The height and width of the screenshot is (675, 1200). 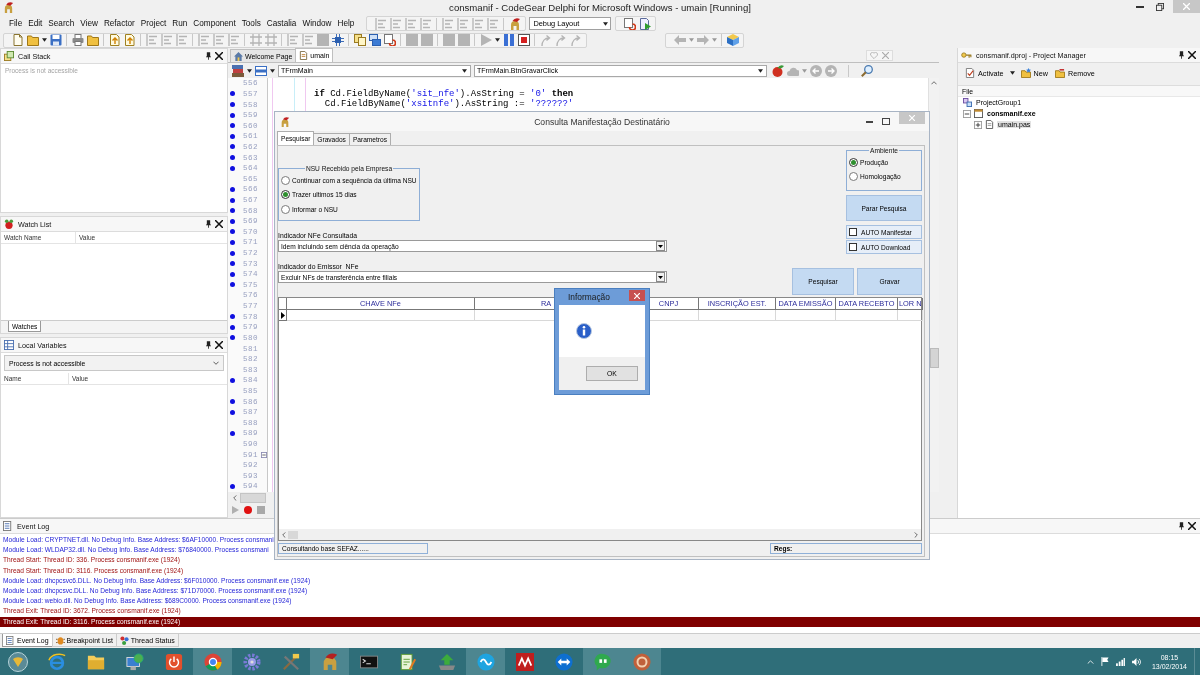 What do you see at coordinates (281, 23) in the screenshot?
I see `menu-item: Castalia` at bounding box center [281, 23].